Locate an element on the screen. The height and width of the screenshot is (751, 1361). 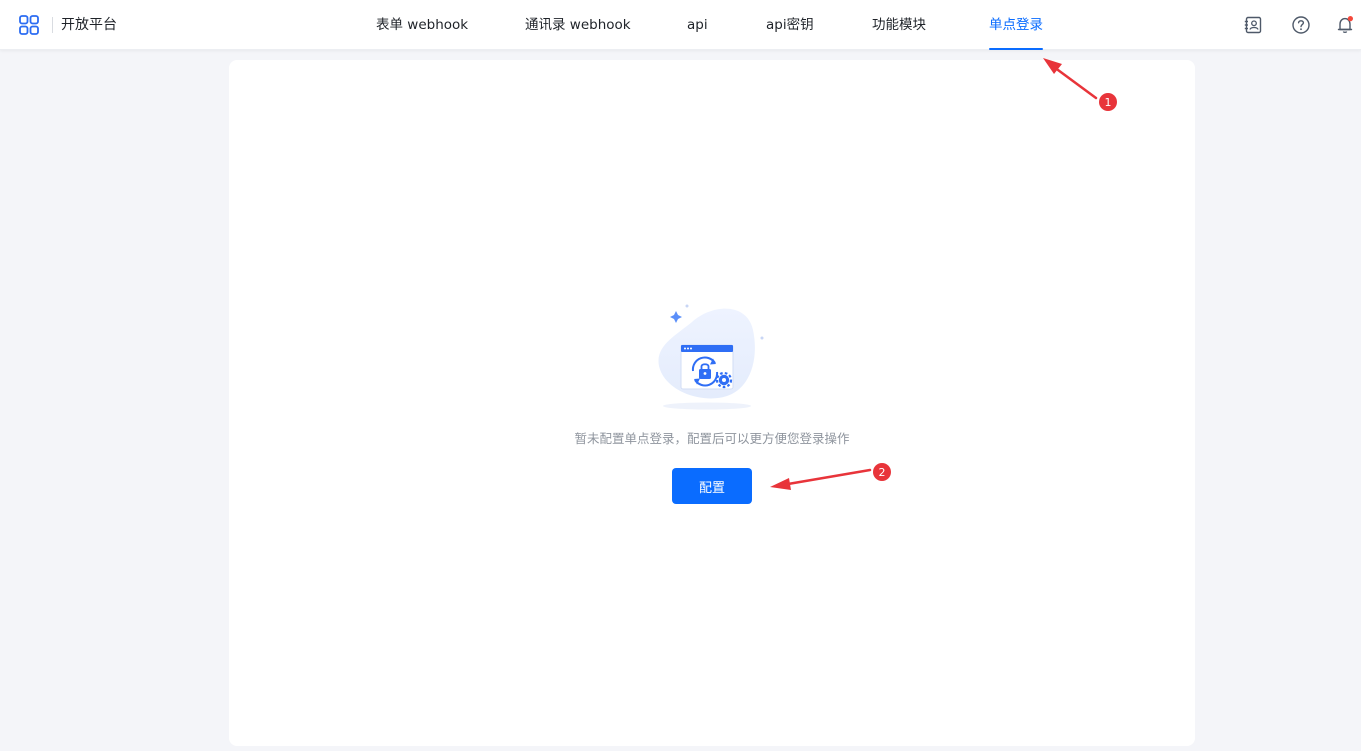
tab-form-webhook: 表单 webhook is located at coordinates (422, 25).